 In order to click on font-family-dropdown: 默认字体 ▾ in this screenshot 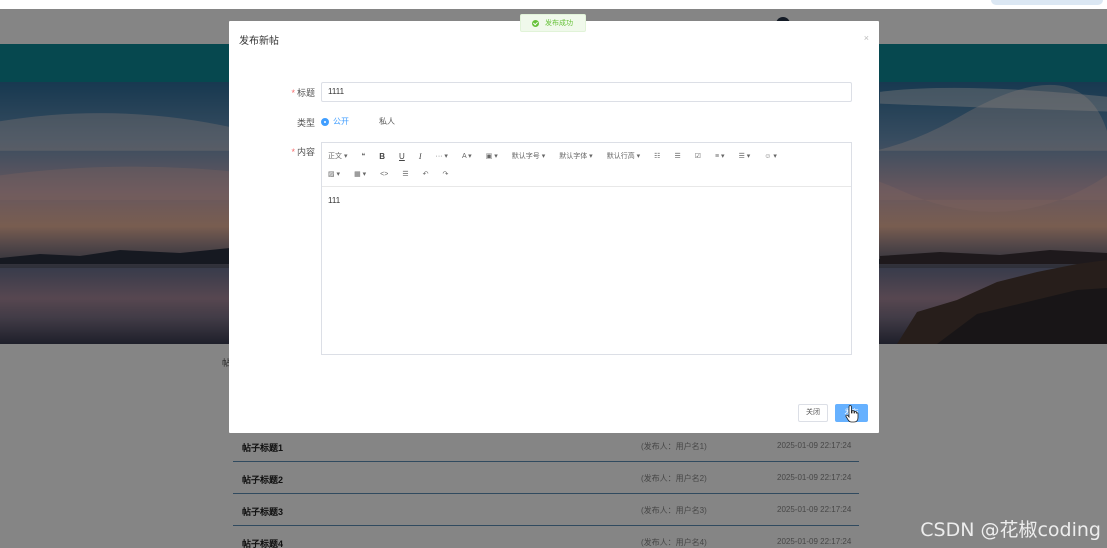, I will do `click(575, 156)`.